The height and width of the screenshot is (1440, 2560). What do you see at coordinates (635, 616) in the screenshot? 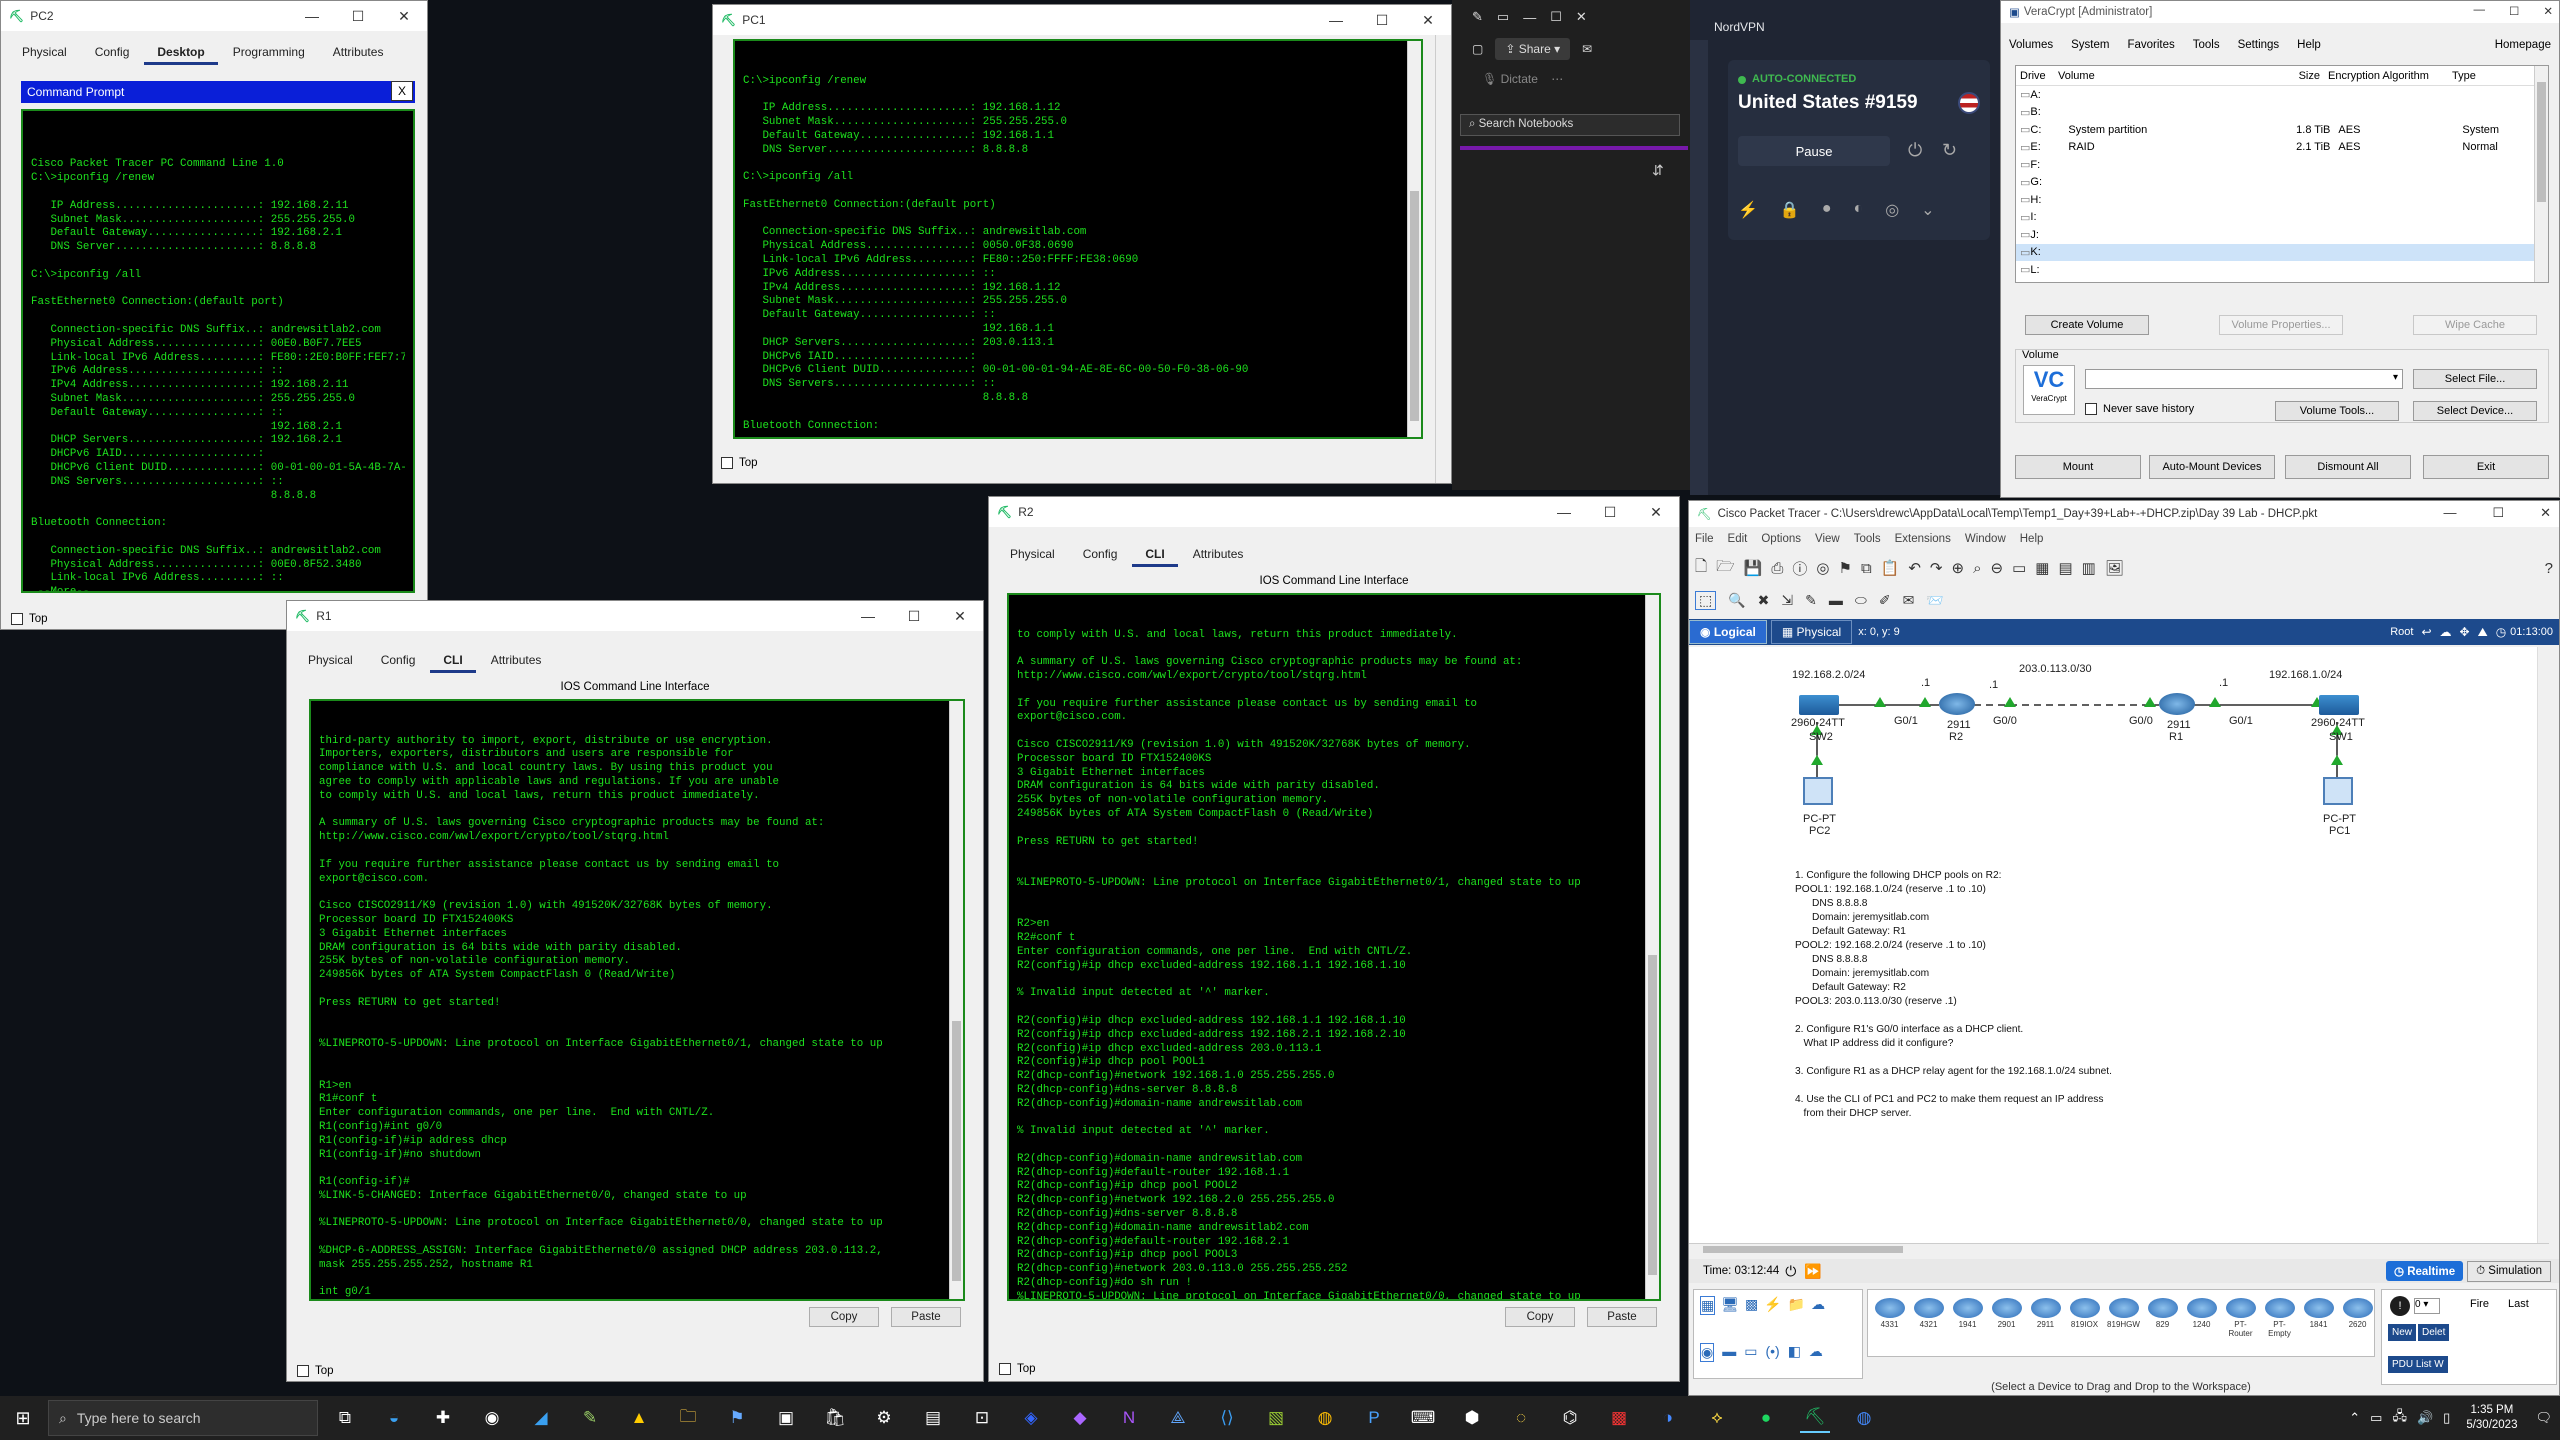
I see `r1-titlebar: ⛏ R1 — ☐ ✕` at bounding box center [635, 616].